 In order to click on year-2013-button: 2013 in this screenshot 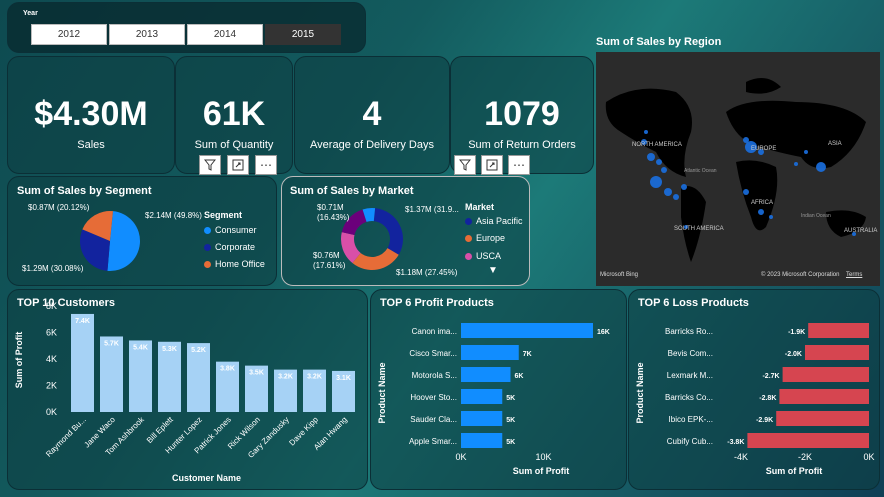, I will do `click(147, 34)`.